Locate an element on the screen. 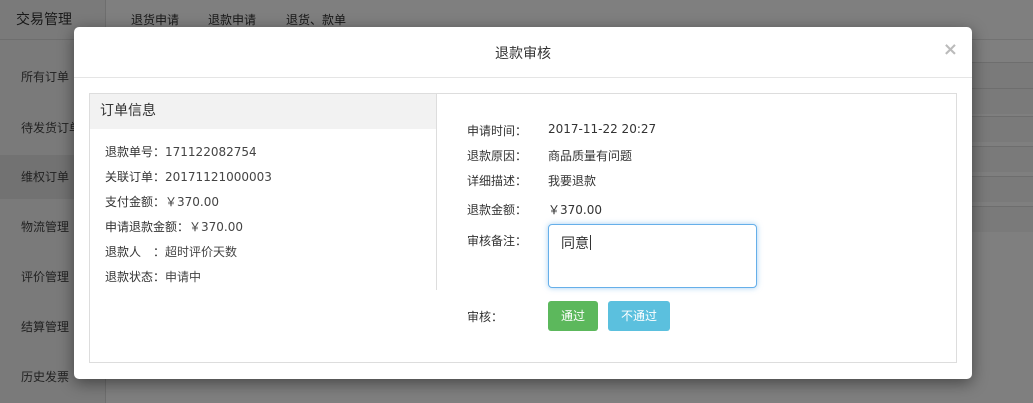 The height and width of the screenshot is (403, 1033). close-icon: × is located at coordinates (950, 50).